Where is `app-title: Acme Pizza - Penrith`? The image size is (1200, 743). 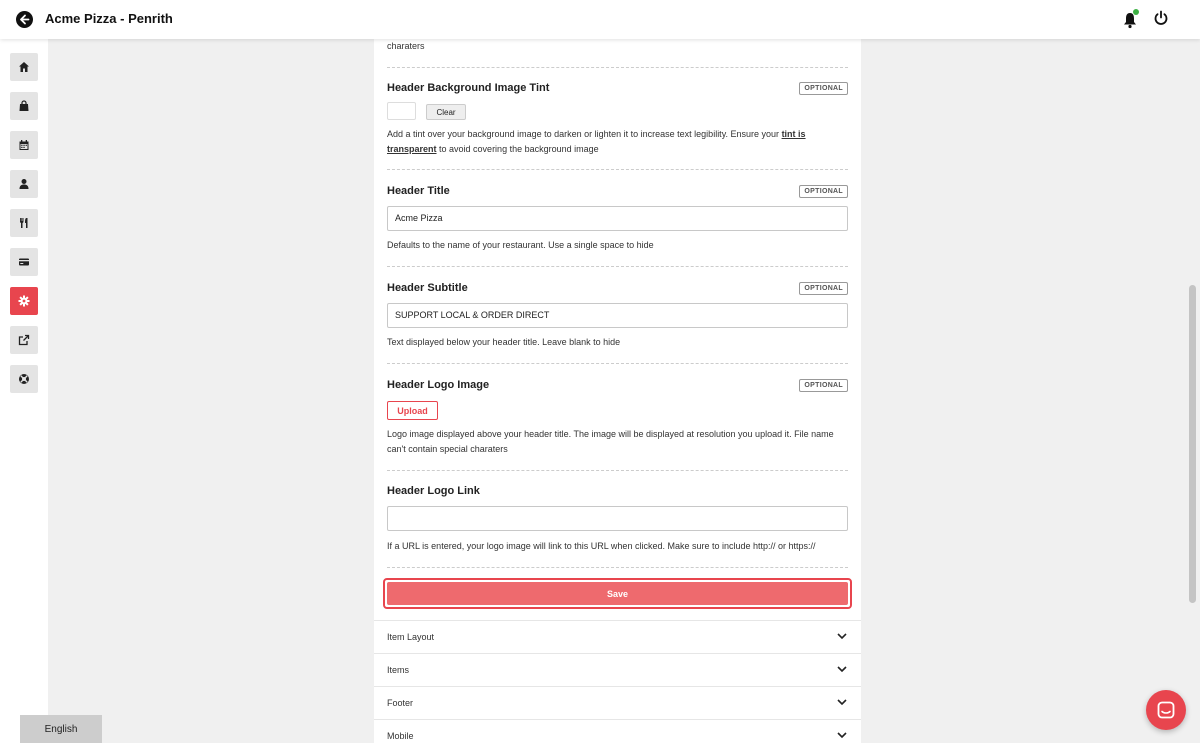 app-title: Acme Pizza - Penrith is located at coordinates (109, 18).